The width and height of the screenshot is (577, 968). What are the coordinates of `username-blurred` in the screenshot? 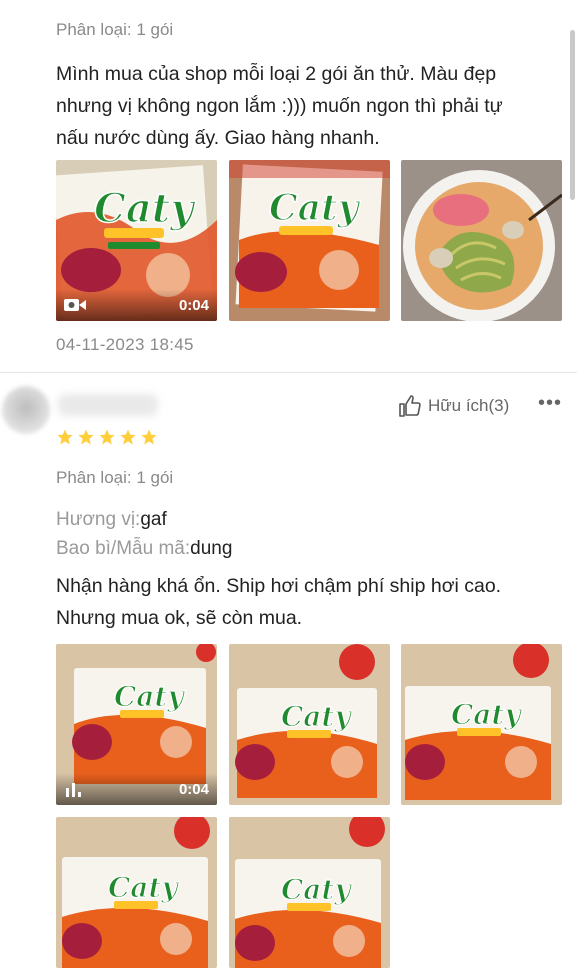 It's located at (108, 405).